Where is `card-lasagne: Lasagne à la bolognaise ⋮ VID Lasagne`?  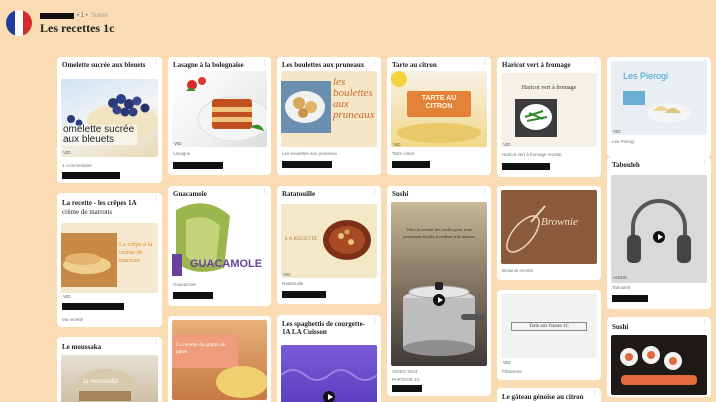
card-lasagne: Lasagne à la bolognaise ⋮ VID Lasagne is located at coordinates (219, 116).